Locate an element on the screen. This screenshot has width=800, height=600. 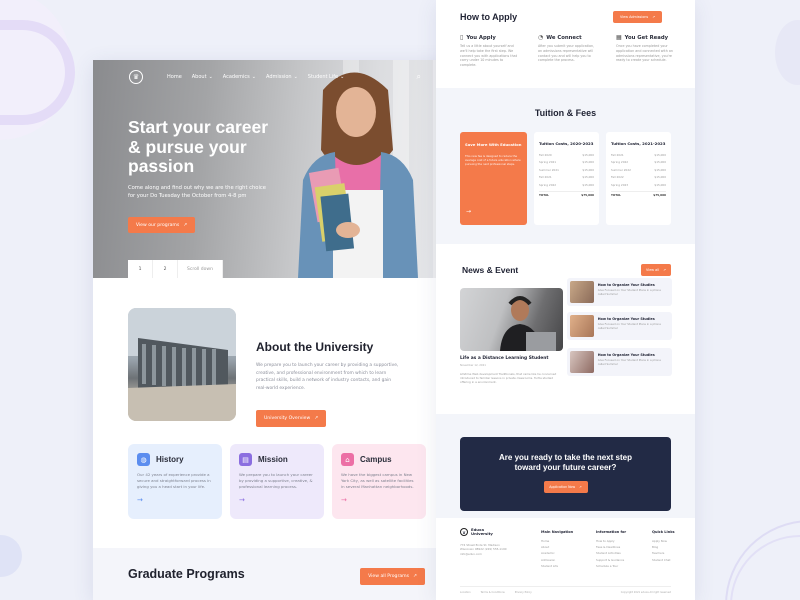
table-row: Fall 2020 $15,000 is located at coordinates (566, 154).